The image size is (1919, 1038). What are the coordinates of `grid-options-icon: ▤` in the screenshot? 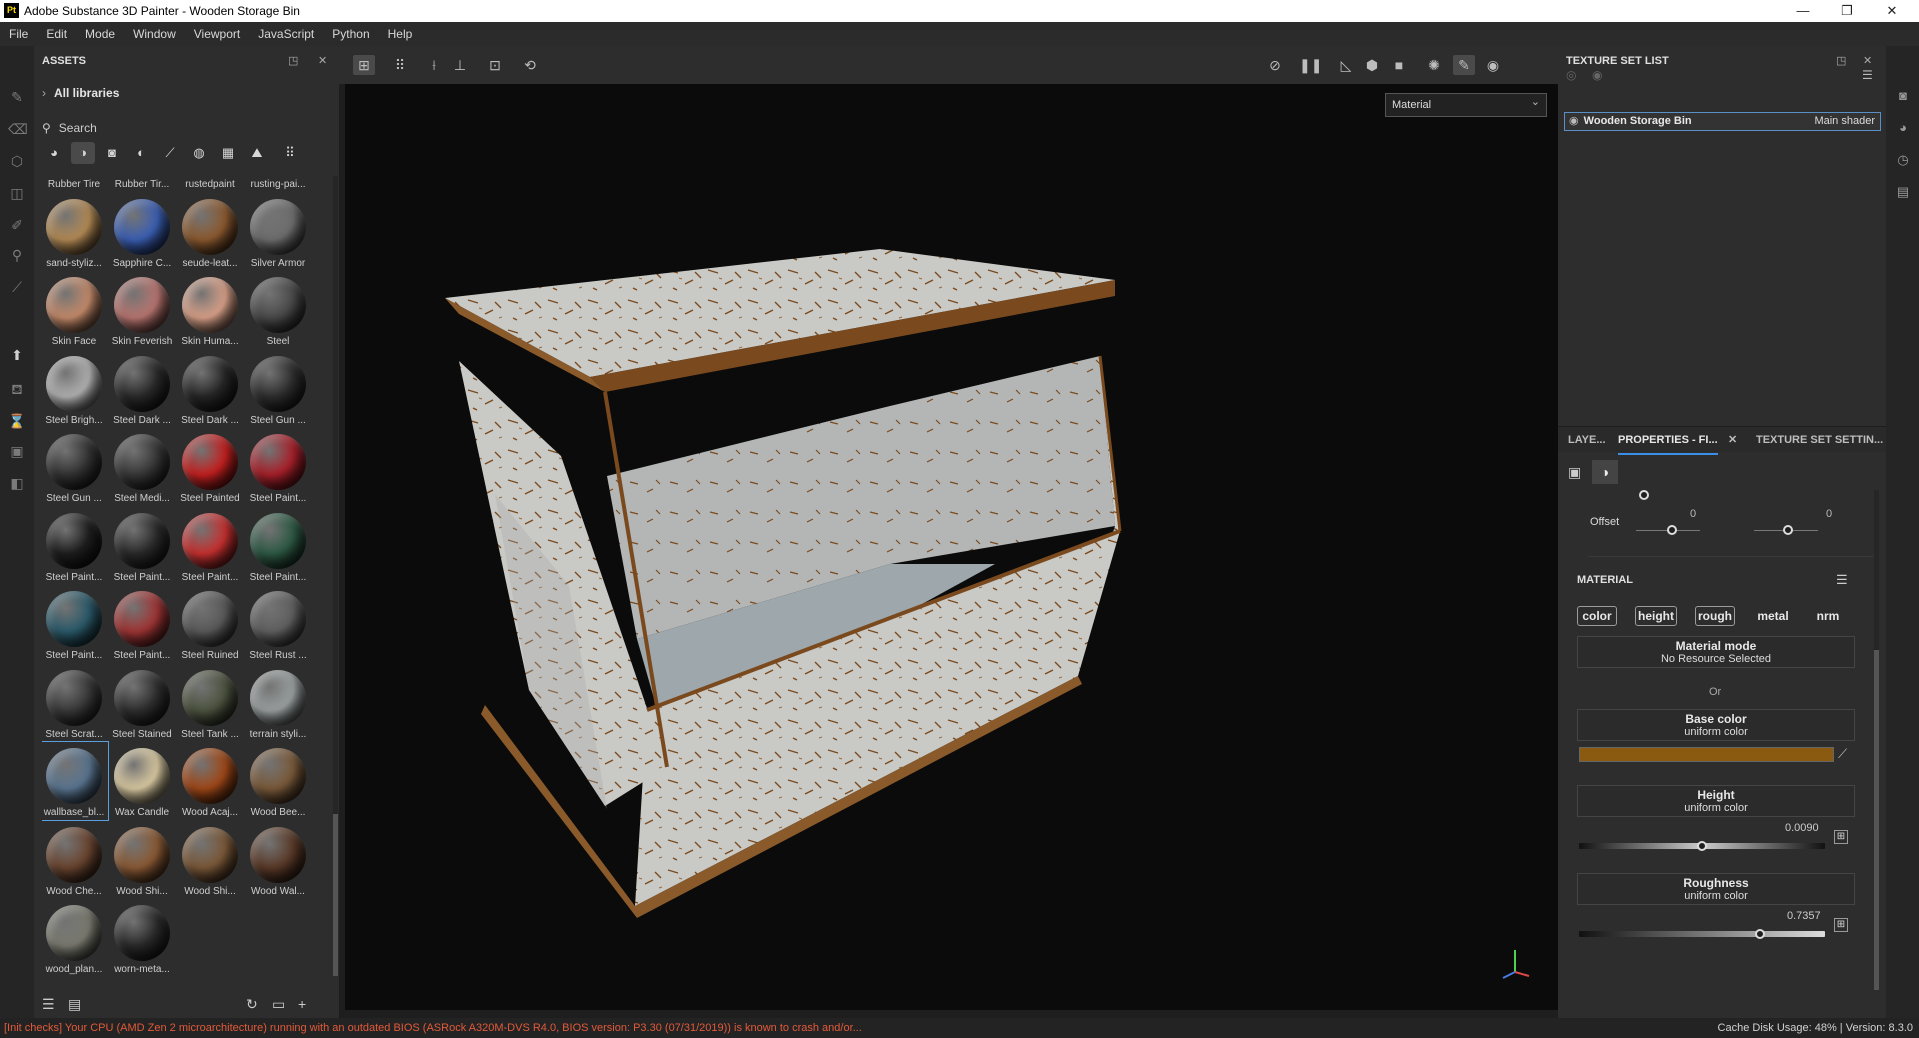 It's located at (74, 1004).